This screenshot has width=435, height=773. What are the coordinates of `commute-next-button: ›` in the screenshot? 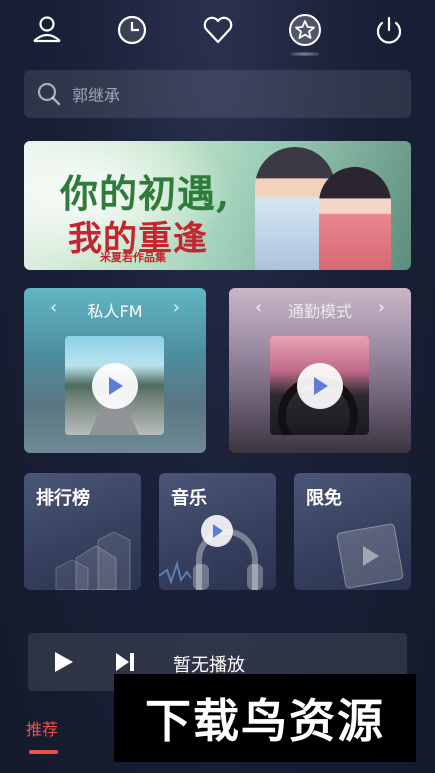 It's located at (381, 307).